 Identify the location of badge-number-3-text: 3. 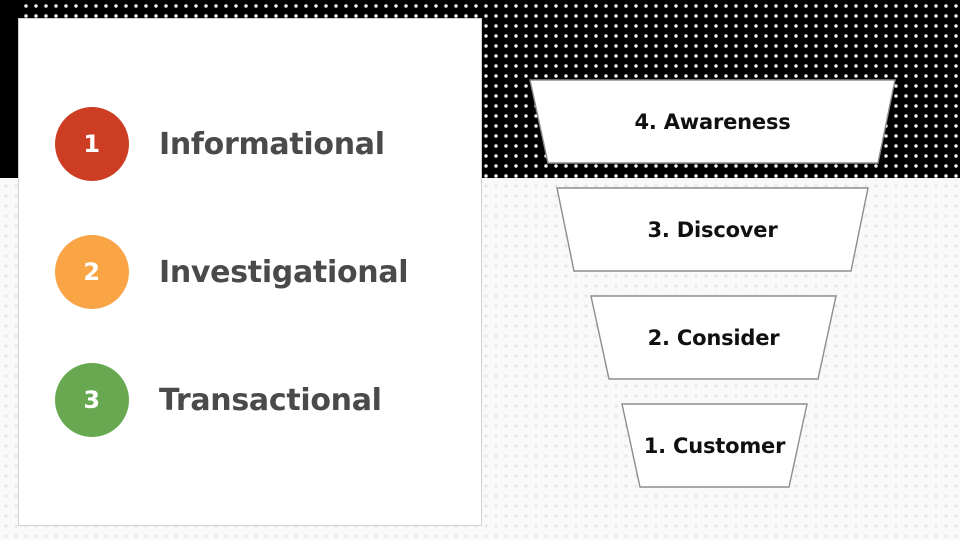
(92, 400).